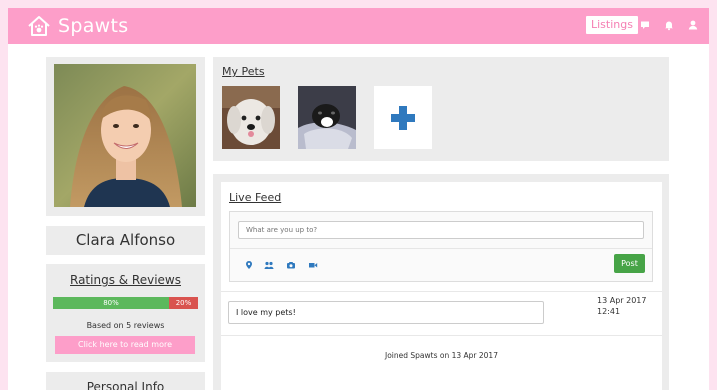 The height and width of the screenshot is (390, 717). I want to click on feed-joined-message: Joined Spawts on 13 Apr 2017, so click(441, 355).